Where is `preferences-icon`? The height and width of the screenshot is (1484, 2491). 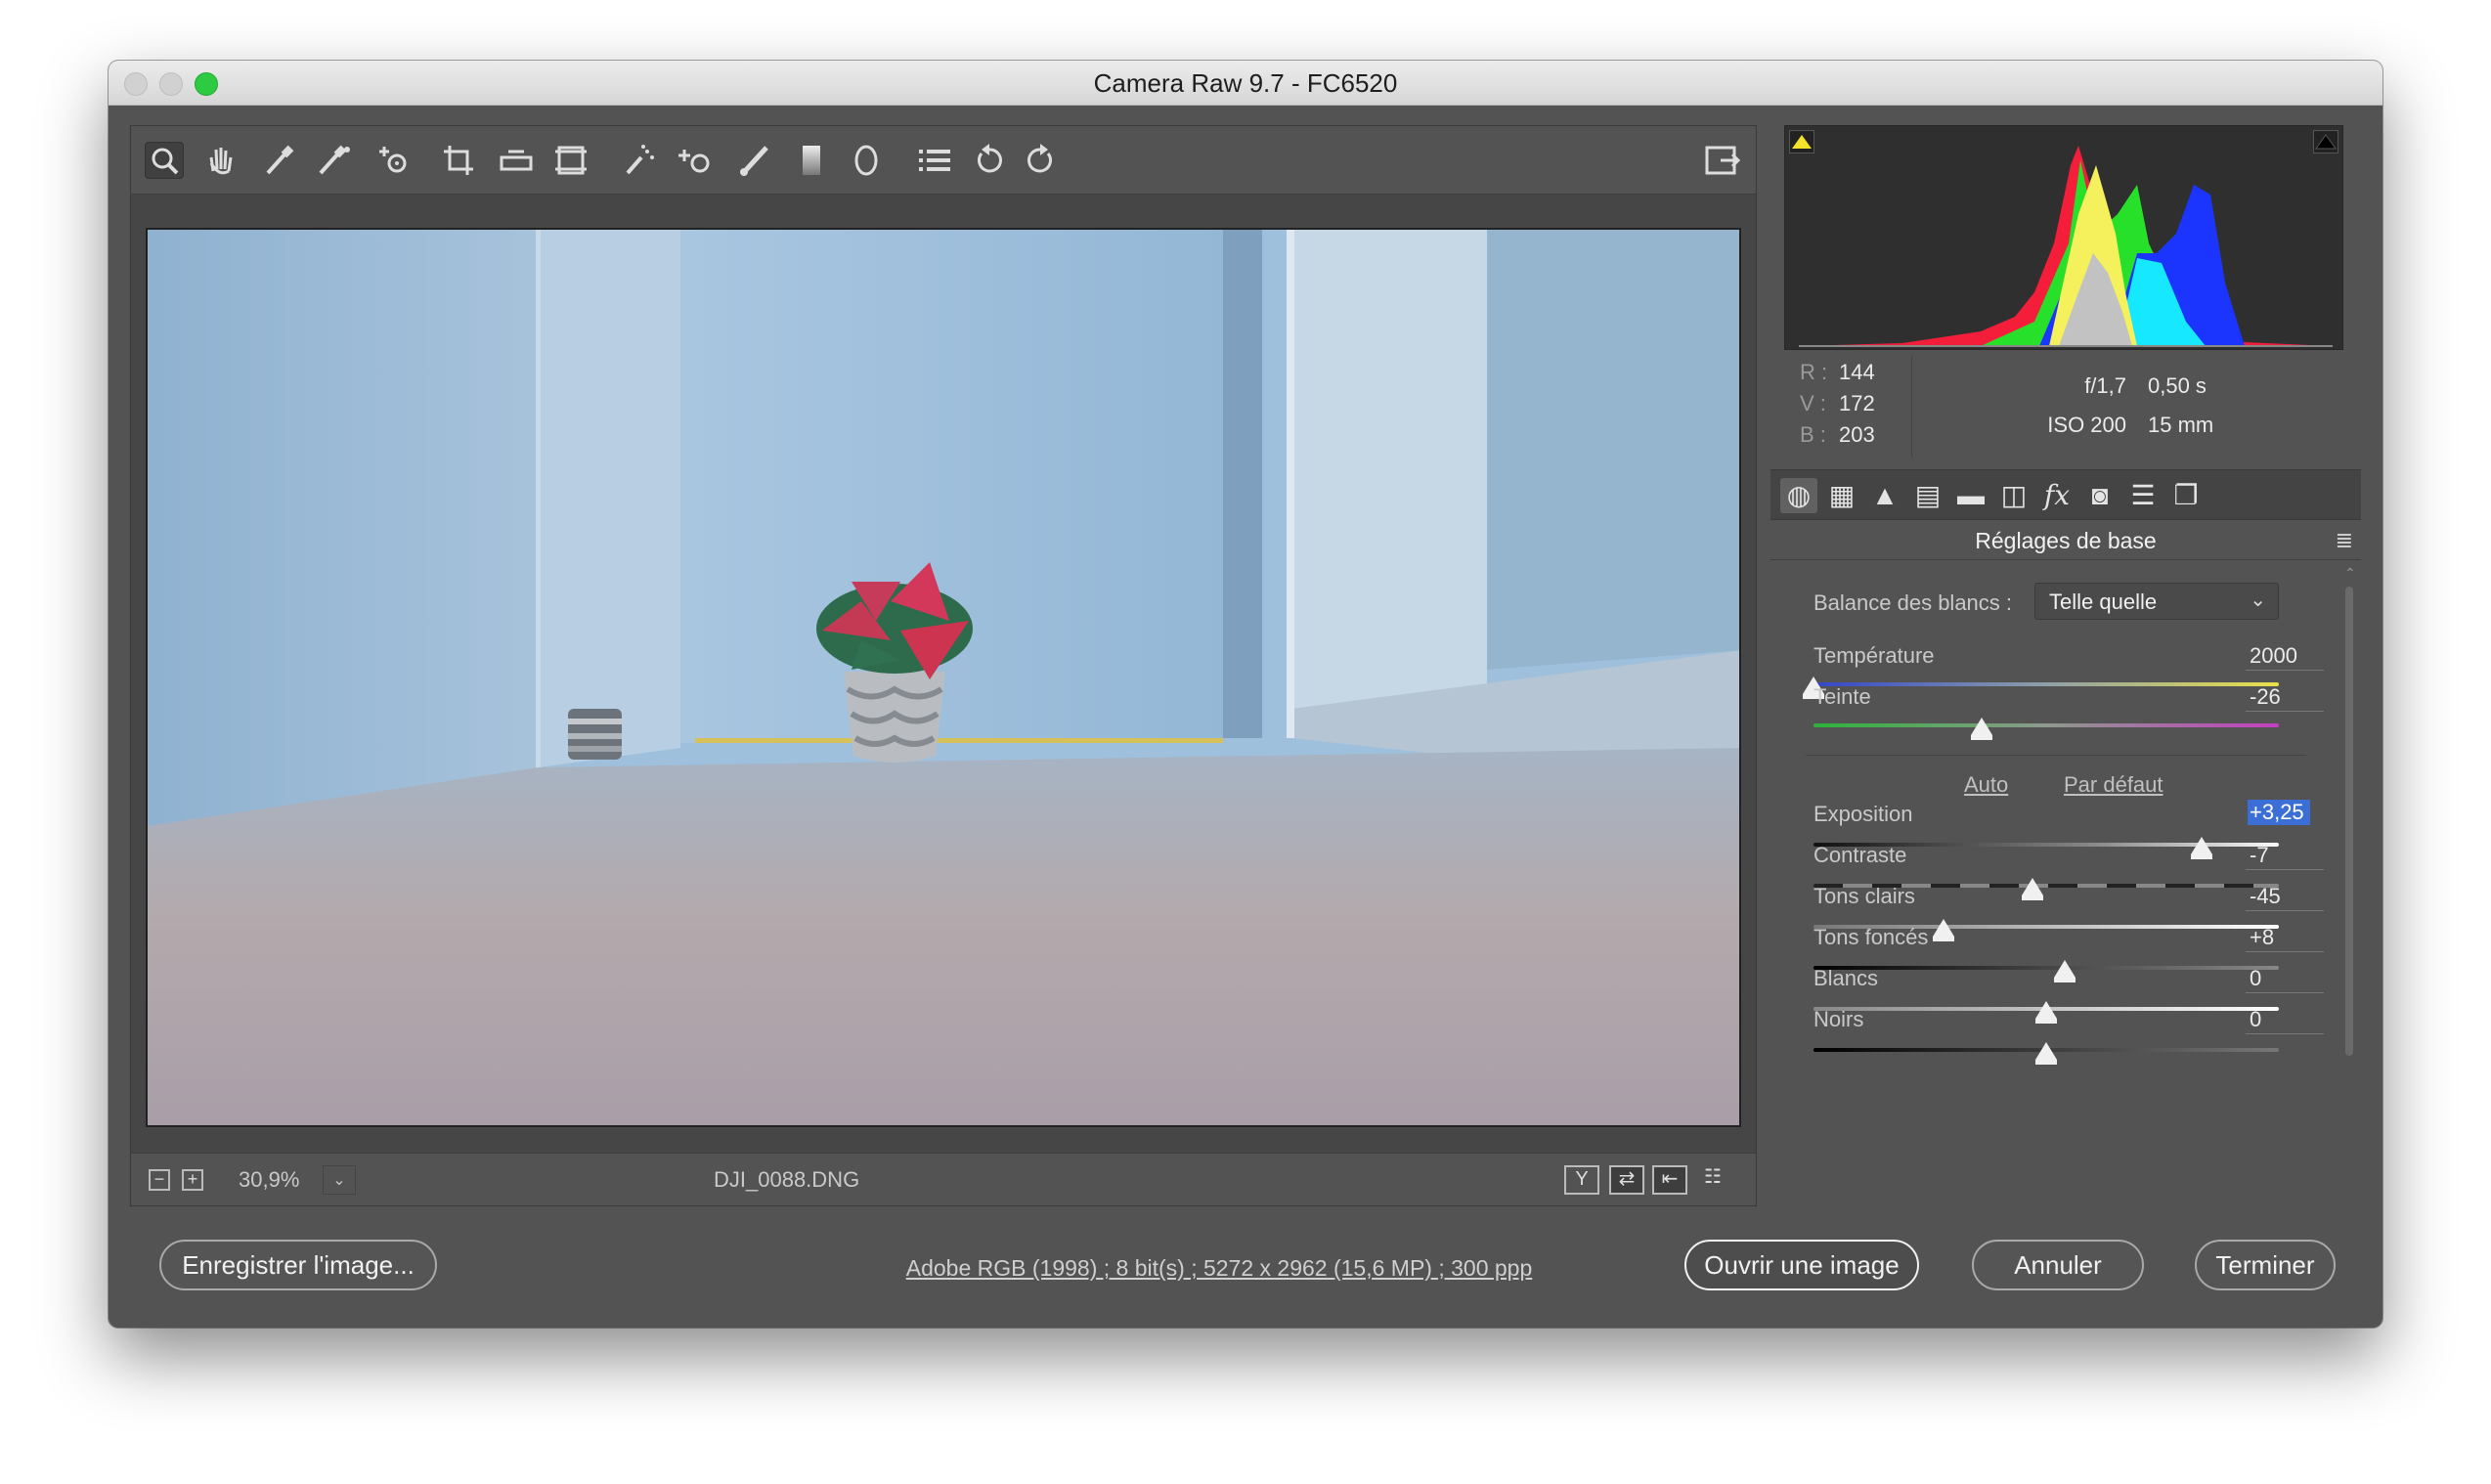
preferences-icon is located at coordinates (934, 160).